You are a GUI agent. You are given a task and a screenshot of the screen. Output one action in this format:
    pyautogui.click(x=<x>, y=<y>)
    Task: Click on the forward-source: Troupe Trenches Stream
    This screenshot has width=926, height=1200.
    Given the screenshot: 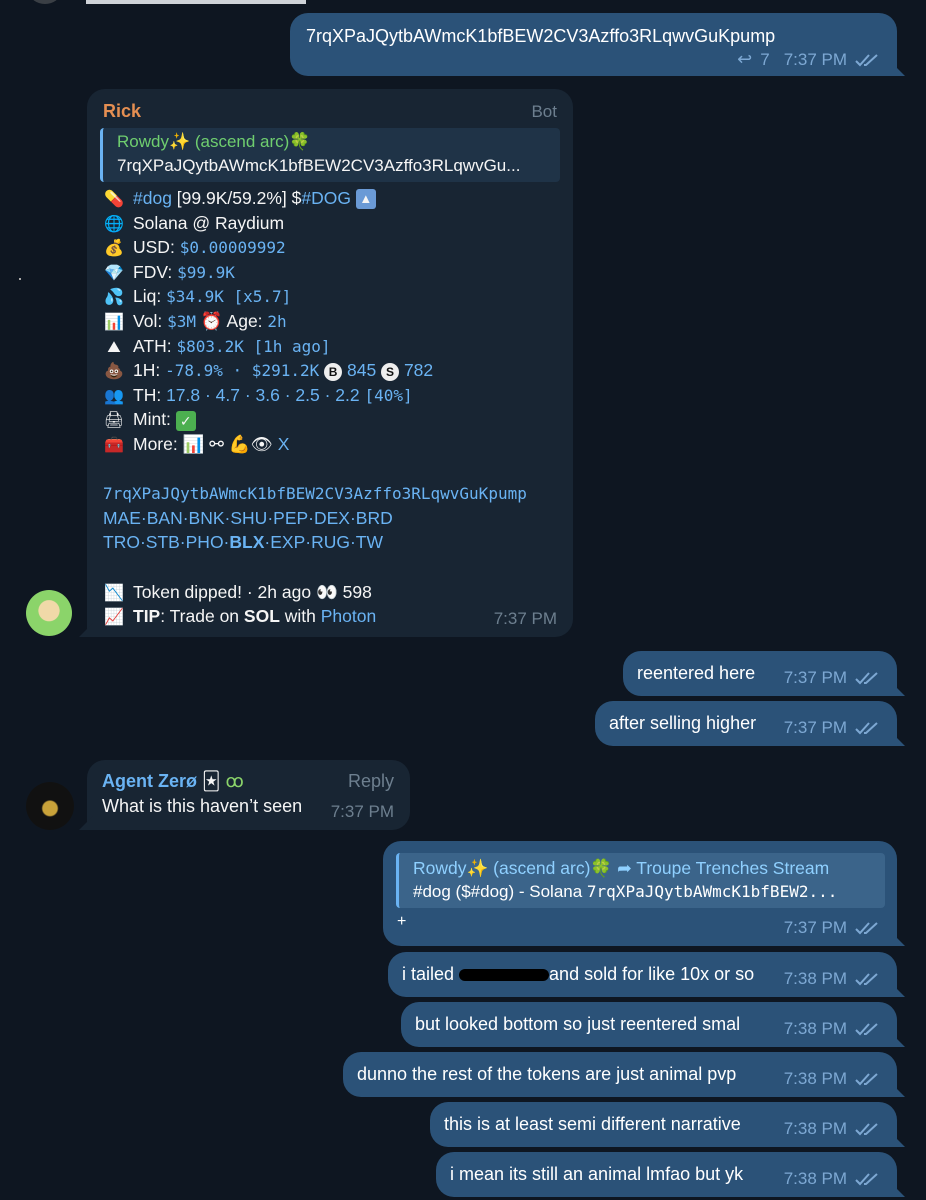 What is the action you would take?
    pyautogui.click(x=732, y=868)
    